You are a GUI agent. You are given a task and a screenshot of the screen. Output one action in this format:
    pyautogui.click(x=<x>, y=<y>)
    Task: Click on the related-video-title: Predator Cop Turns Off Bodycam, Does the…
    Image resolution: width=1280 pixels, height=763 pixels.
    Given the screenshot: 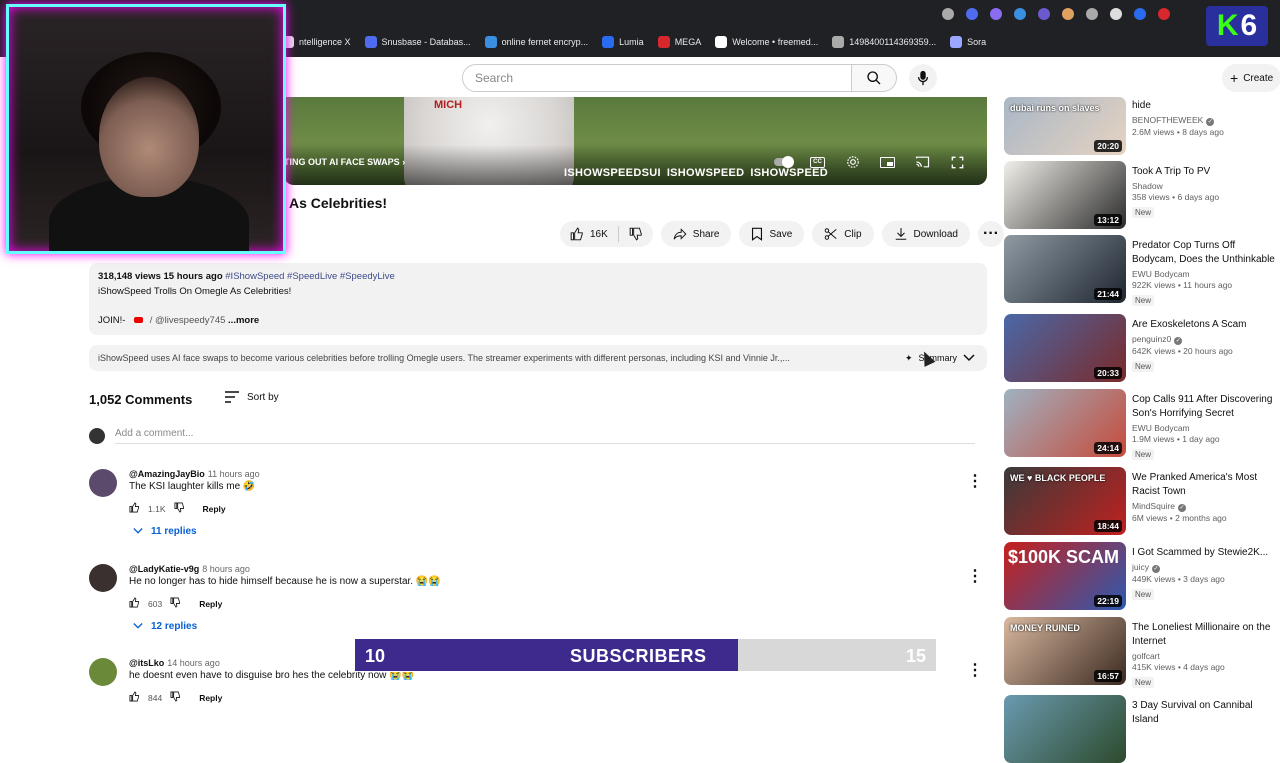 What is the action you would take?
    pyautogui.click(x=1206, y=253)
    